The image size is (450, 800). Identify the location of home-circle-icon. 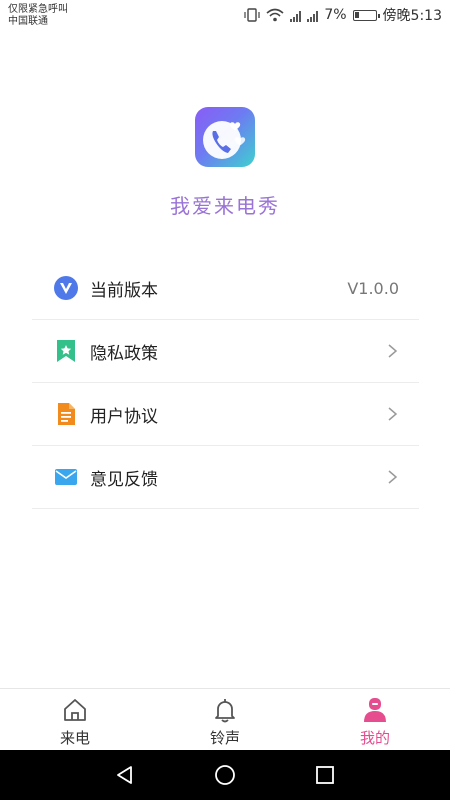
(225, 775).